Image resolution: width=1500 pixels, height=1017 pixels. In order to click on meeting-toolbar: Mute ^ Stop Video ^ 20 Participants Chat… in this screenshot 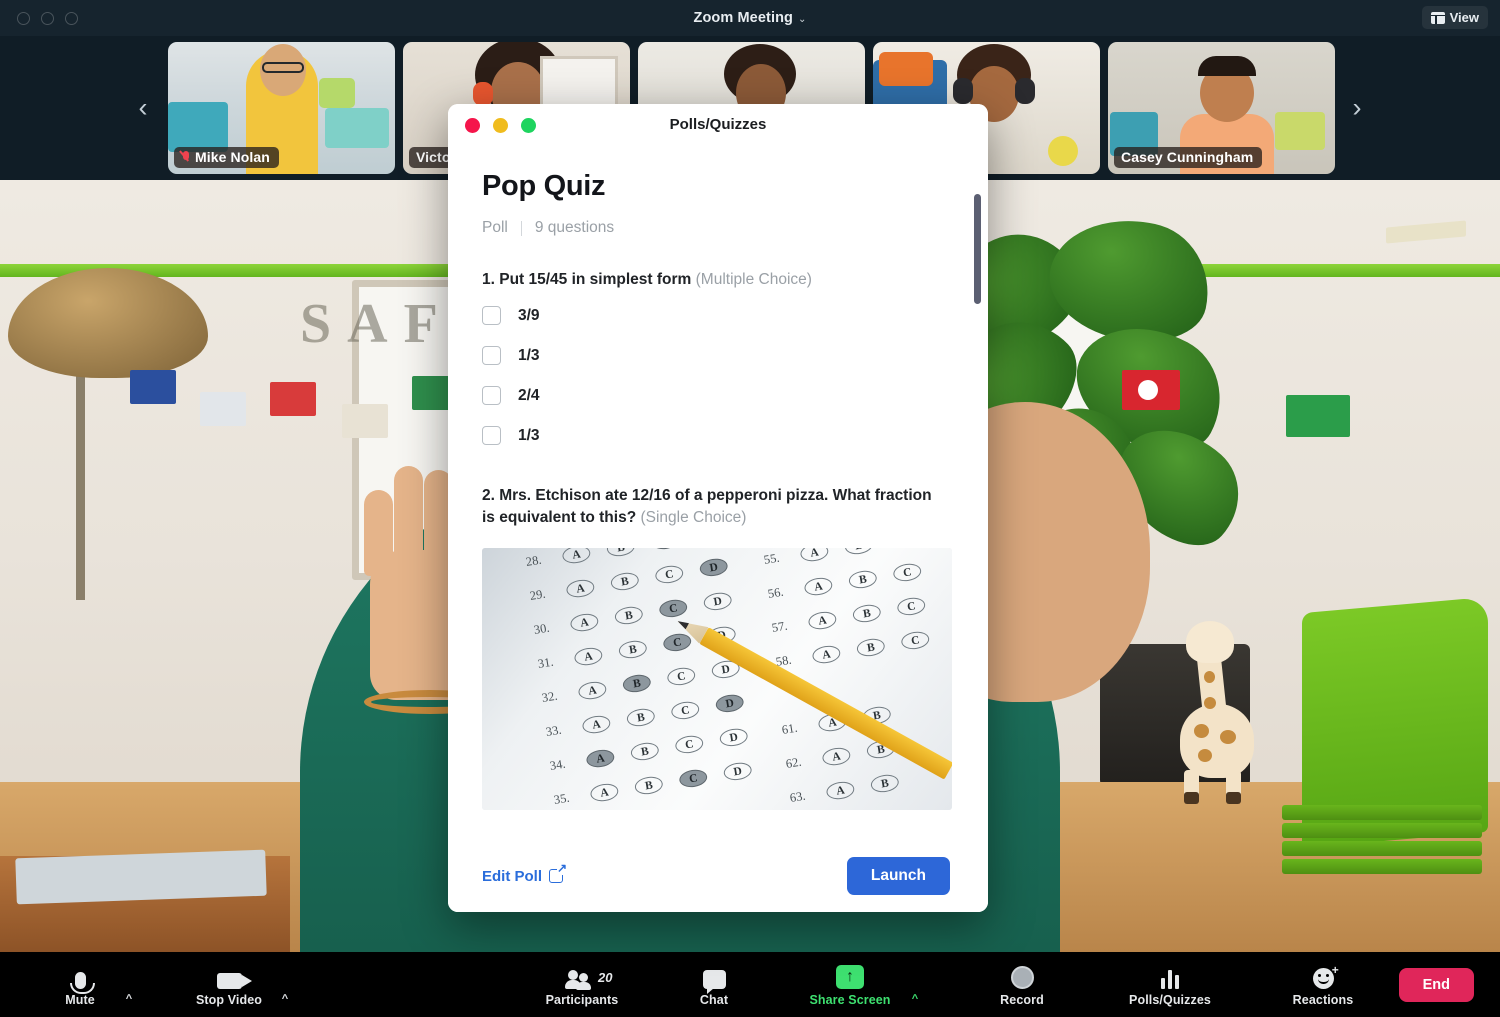, I will do `click(750, 984)`.